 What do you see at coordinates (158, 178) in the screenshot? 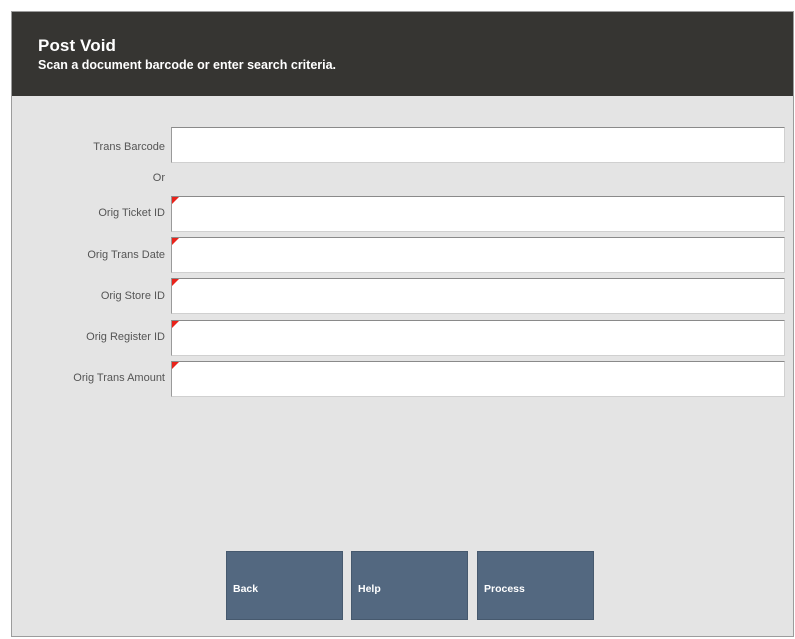
I see `or-label: Or` at bounding box center [158, 178].